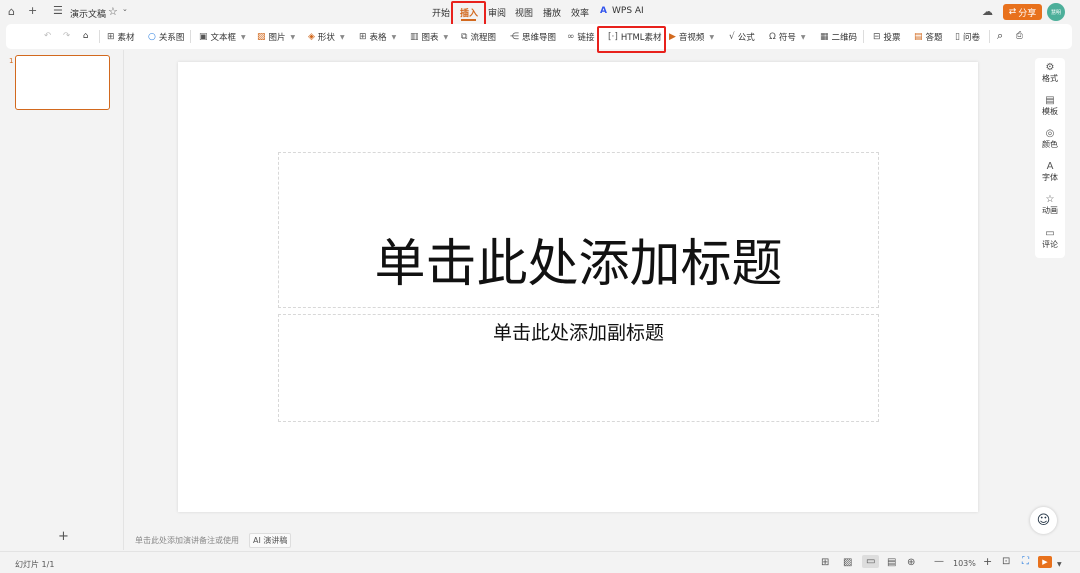 The width and height of the screenshot is (1080, 573). What do you see at coordinates (524, 12) in the screenshot?
I see `menu-view: 视图` at bounding box center [524, 12].